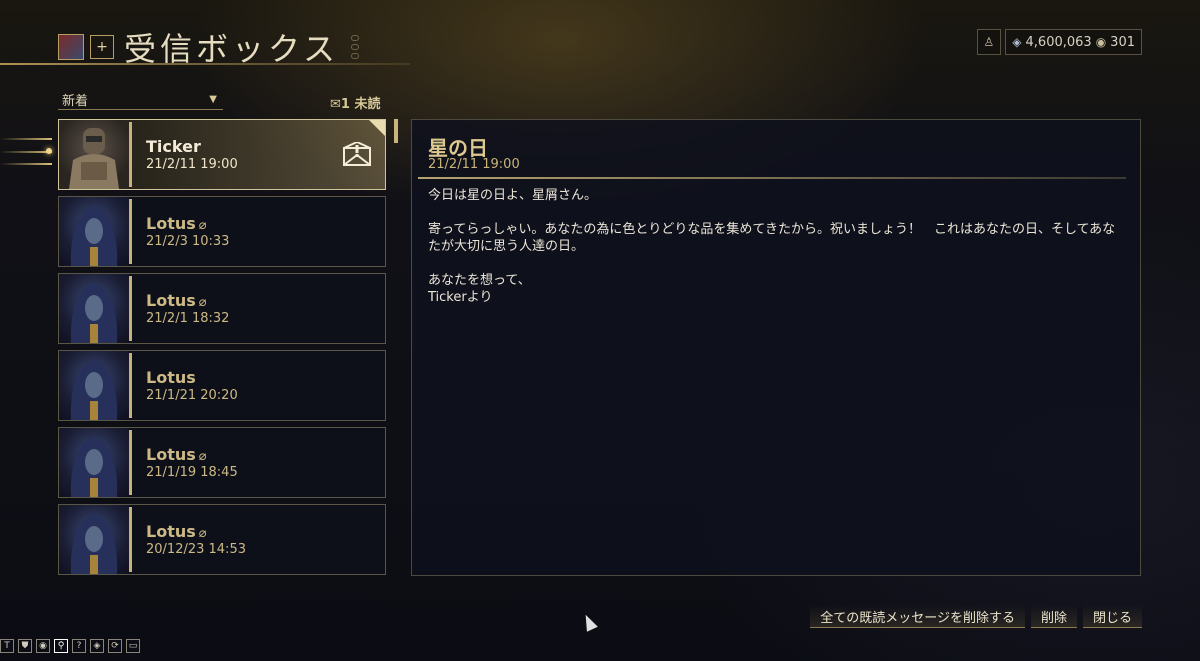  I want to click on message-item: Lotus ⌀ 21/2/3 10:33, so click(222, 231).